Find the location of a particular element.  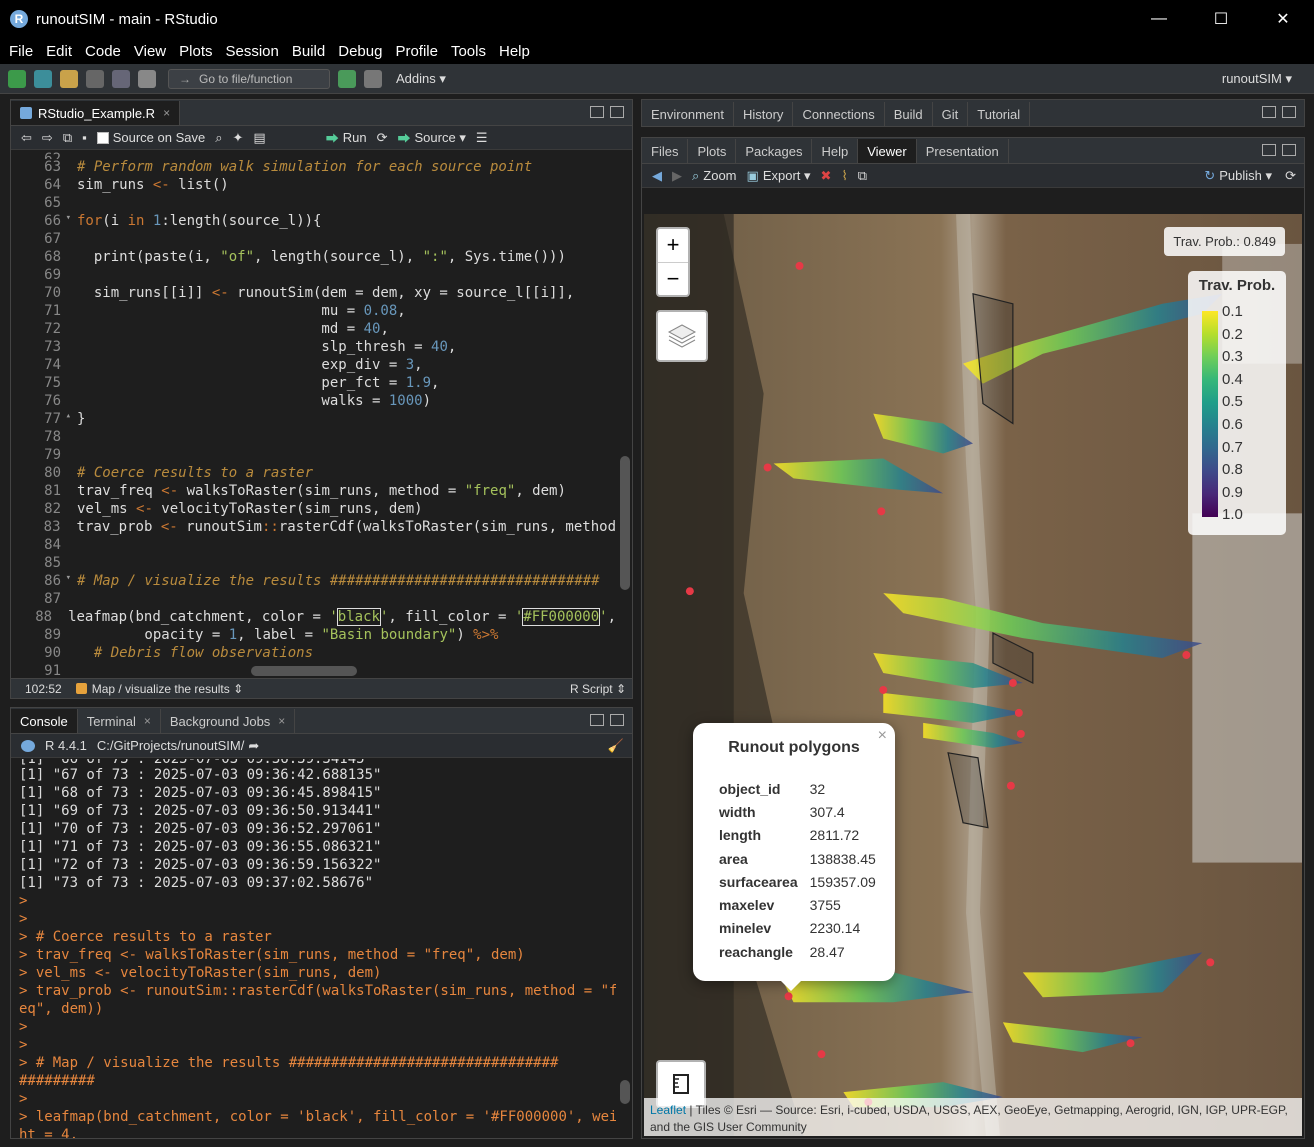

popup-close-icon: × is located at coordinates (882, 736).